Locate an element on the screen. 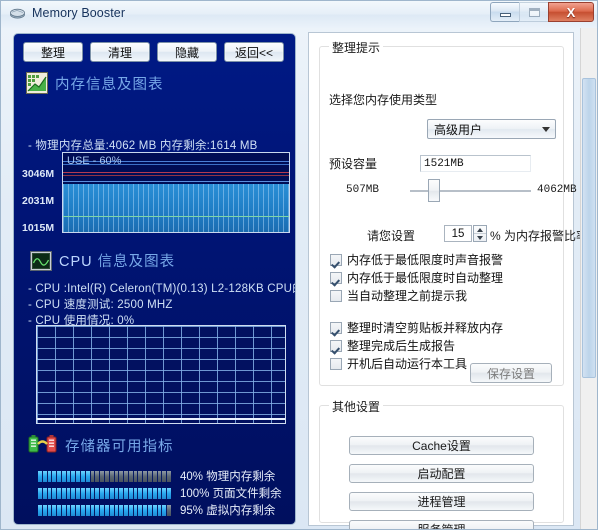  hide-button: 隐藏 is located at coordinates (187, 52).